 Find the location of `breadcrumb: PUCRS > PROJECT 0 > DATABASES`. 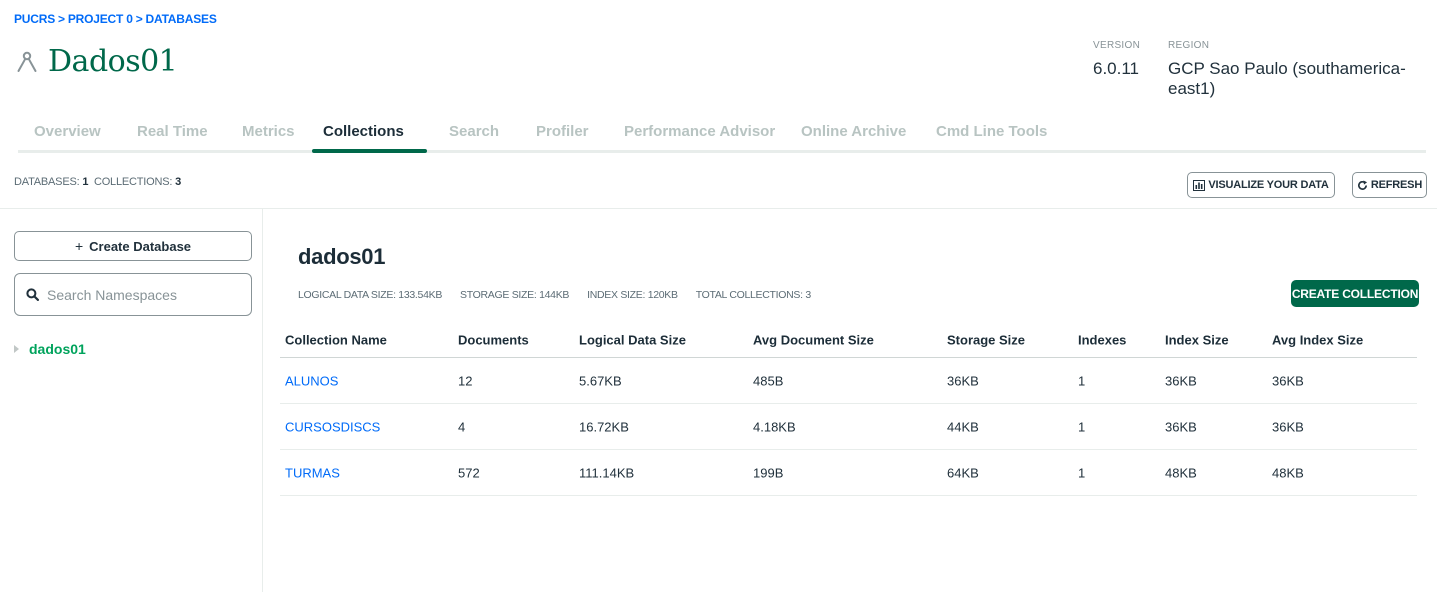

breadcrumb: PUCRS > PROJECT 0 > DATABASES is located at coordinates (115, 19).